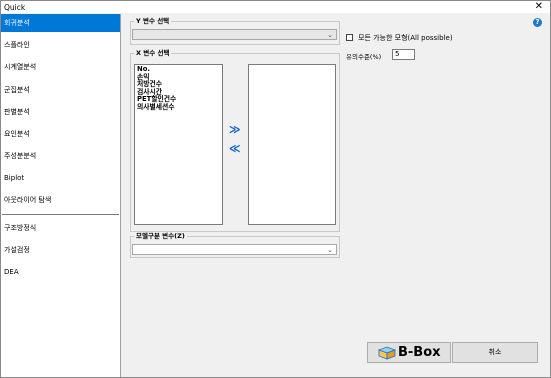 Image resolution: width=551 pixels, height=378 pixels. Describe the element at coordinates (275, 7) in the screenshot. I see `title-bar: Quick ✕` at that location.